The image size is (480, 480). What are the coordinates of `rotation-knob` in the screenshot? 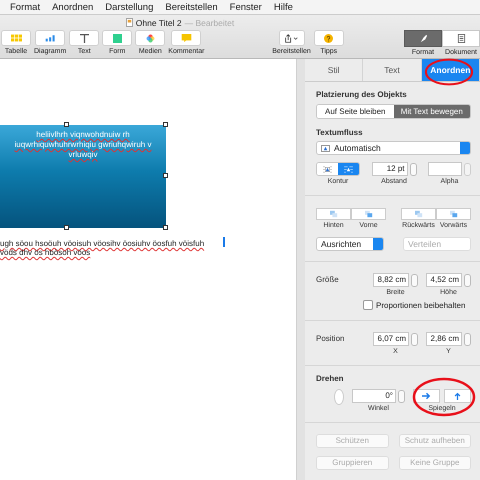 It's located at (339, 397).